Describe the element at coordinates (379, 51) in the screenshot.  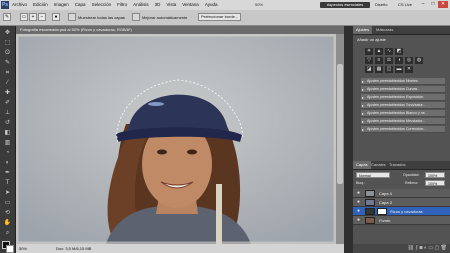
I see `levels-icon: ▲` at that location.